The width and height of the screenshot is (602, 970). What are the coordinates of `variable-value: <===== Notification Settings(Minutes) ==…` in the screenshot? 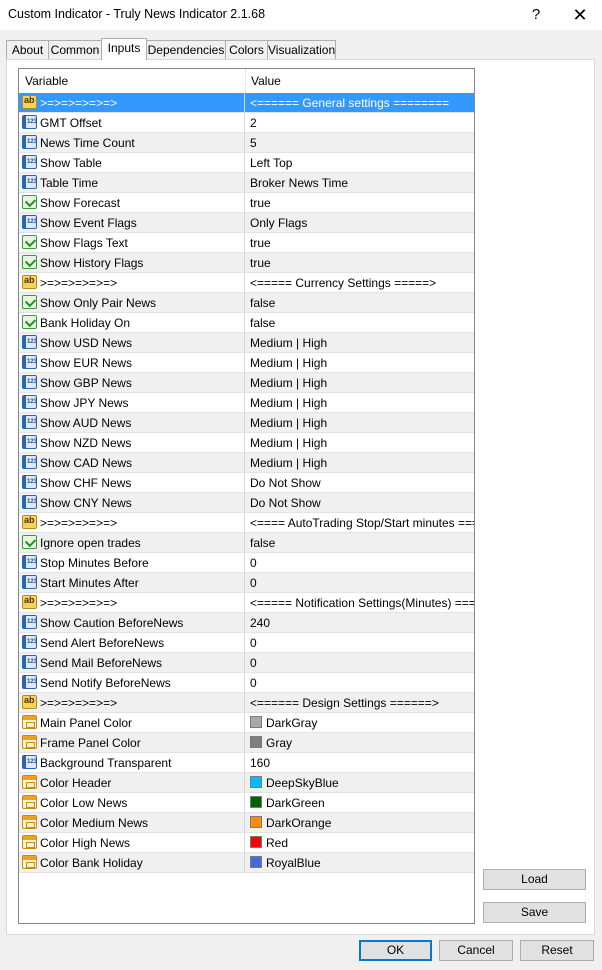 It's located at (362, 603).